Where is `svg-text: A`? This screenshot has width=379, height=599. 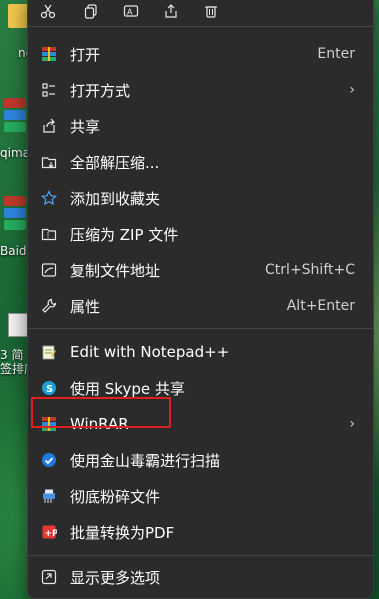 svg-text: A is located at coordinates (130, 12).